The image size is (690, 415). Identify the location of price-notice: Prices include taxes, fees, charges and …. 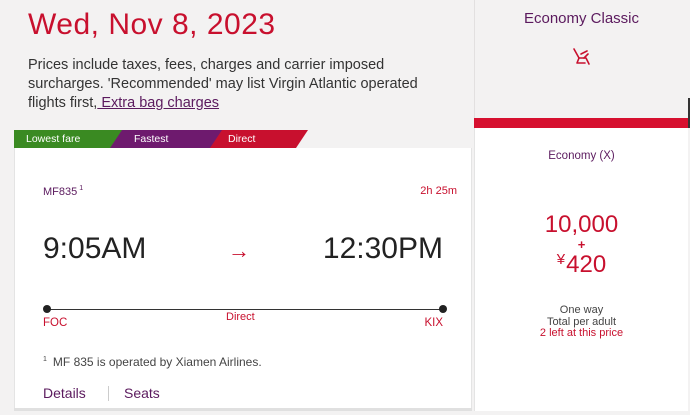
(243, 84).